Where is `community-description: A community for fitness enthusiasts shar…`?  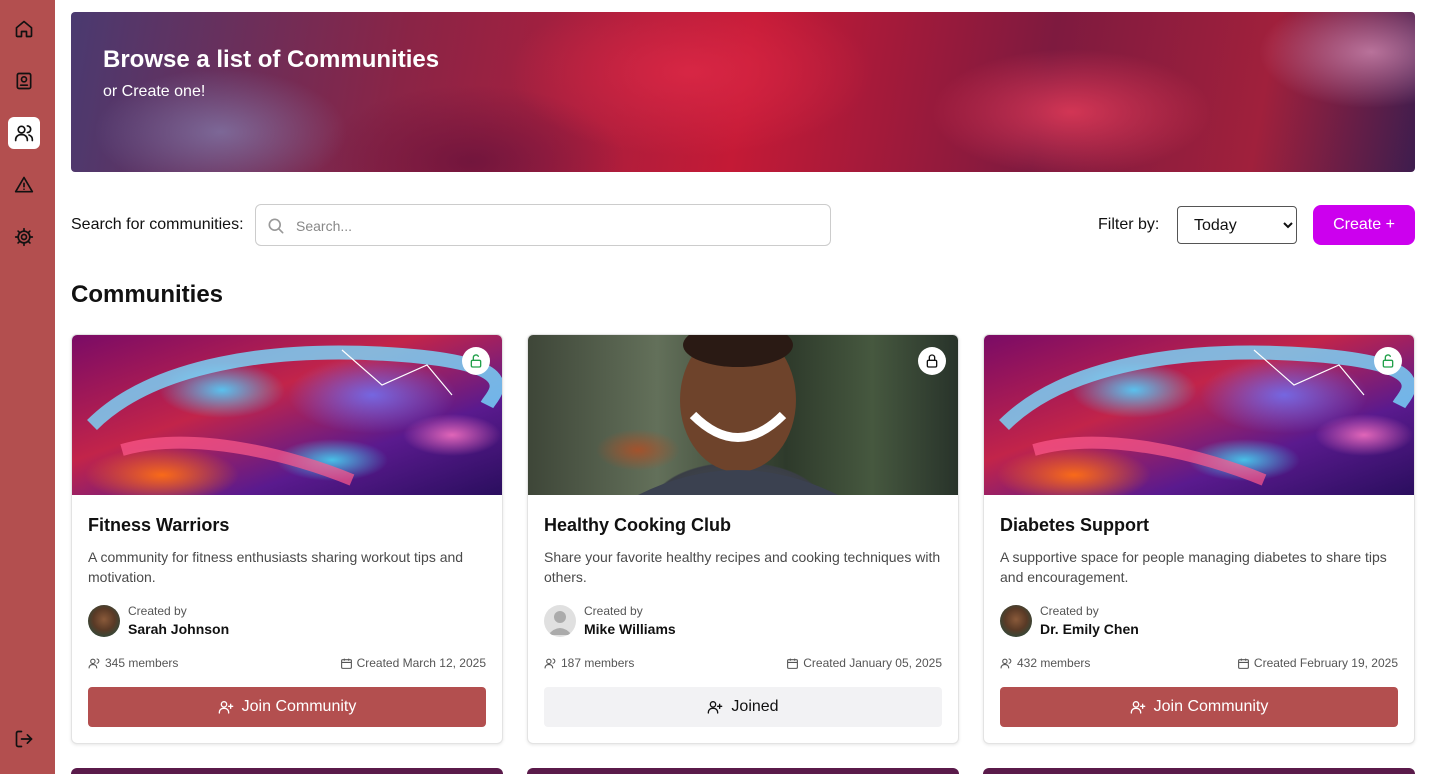
community-description: A community for fitness enthusiasts shar… is located at coordinates (276, 567).